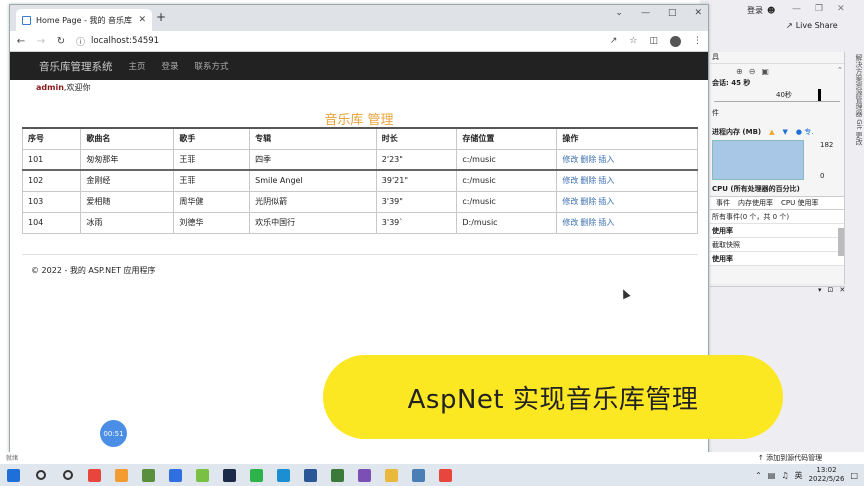 The height and width of the screenshot is (486, 864). What do you see at coordinates (161, 17) in the screenshot?
I see `new-tab-icon: +` at bounding box center [161, 17].